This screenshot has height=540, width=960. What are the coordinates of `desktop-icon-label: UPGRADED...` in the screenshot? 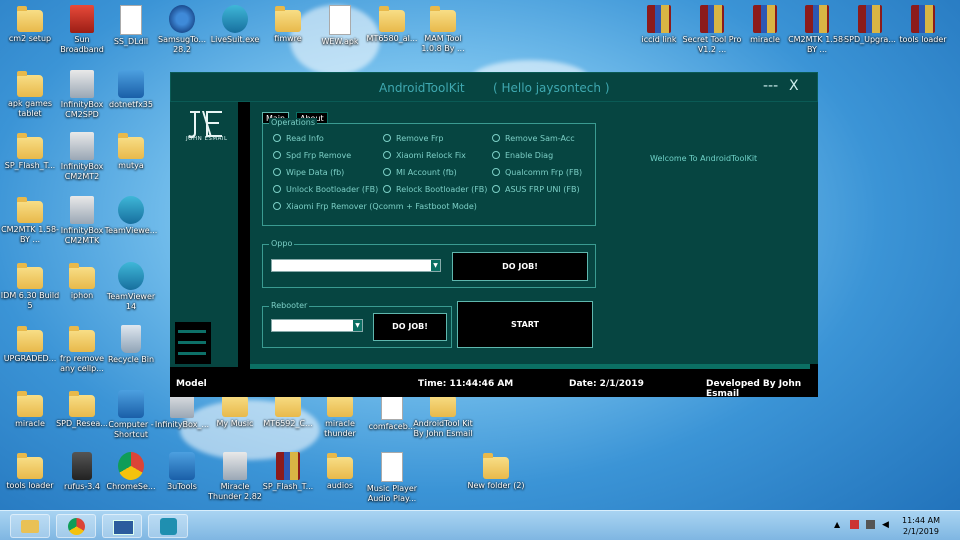 It's located at (30, 358).